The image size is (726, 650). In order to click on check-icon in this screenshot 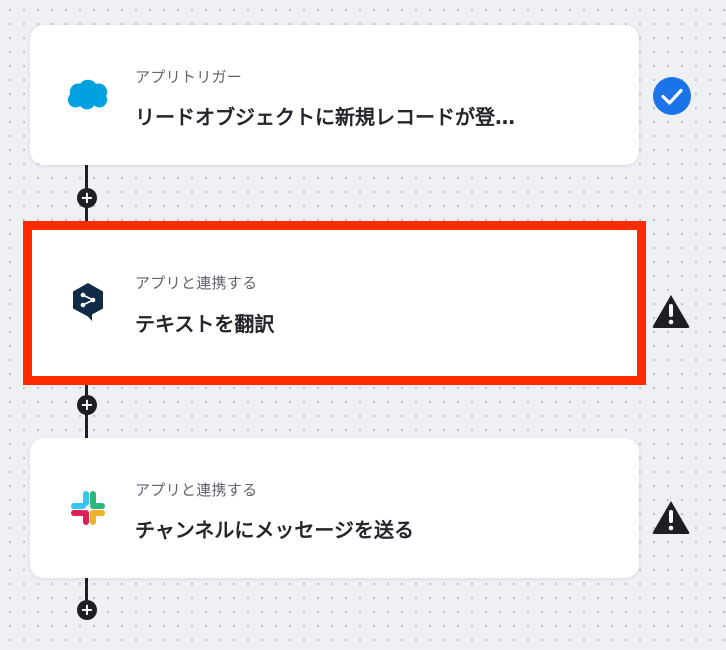, I will do `click(672, 96)`.